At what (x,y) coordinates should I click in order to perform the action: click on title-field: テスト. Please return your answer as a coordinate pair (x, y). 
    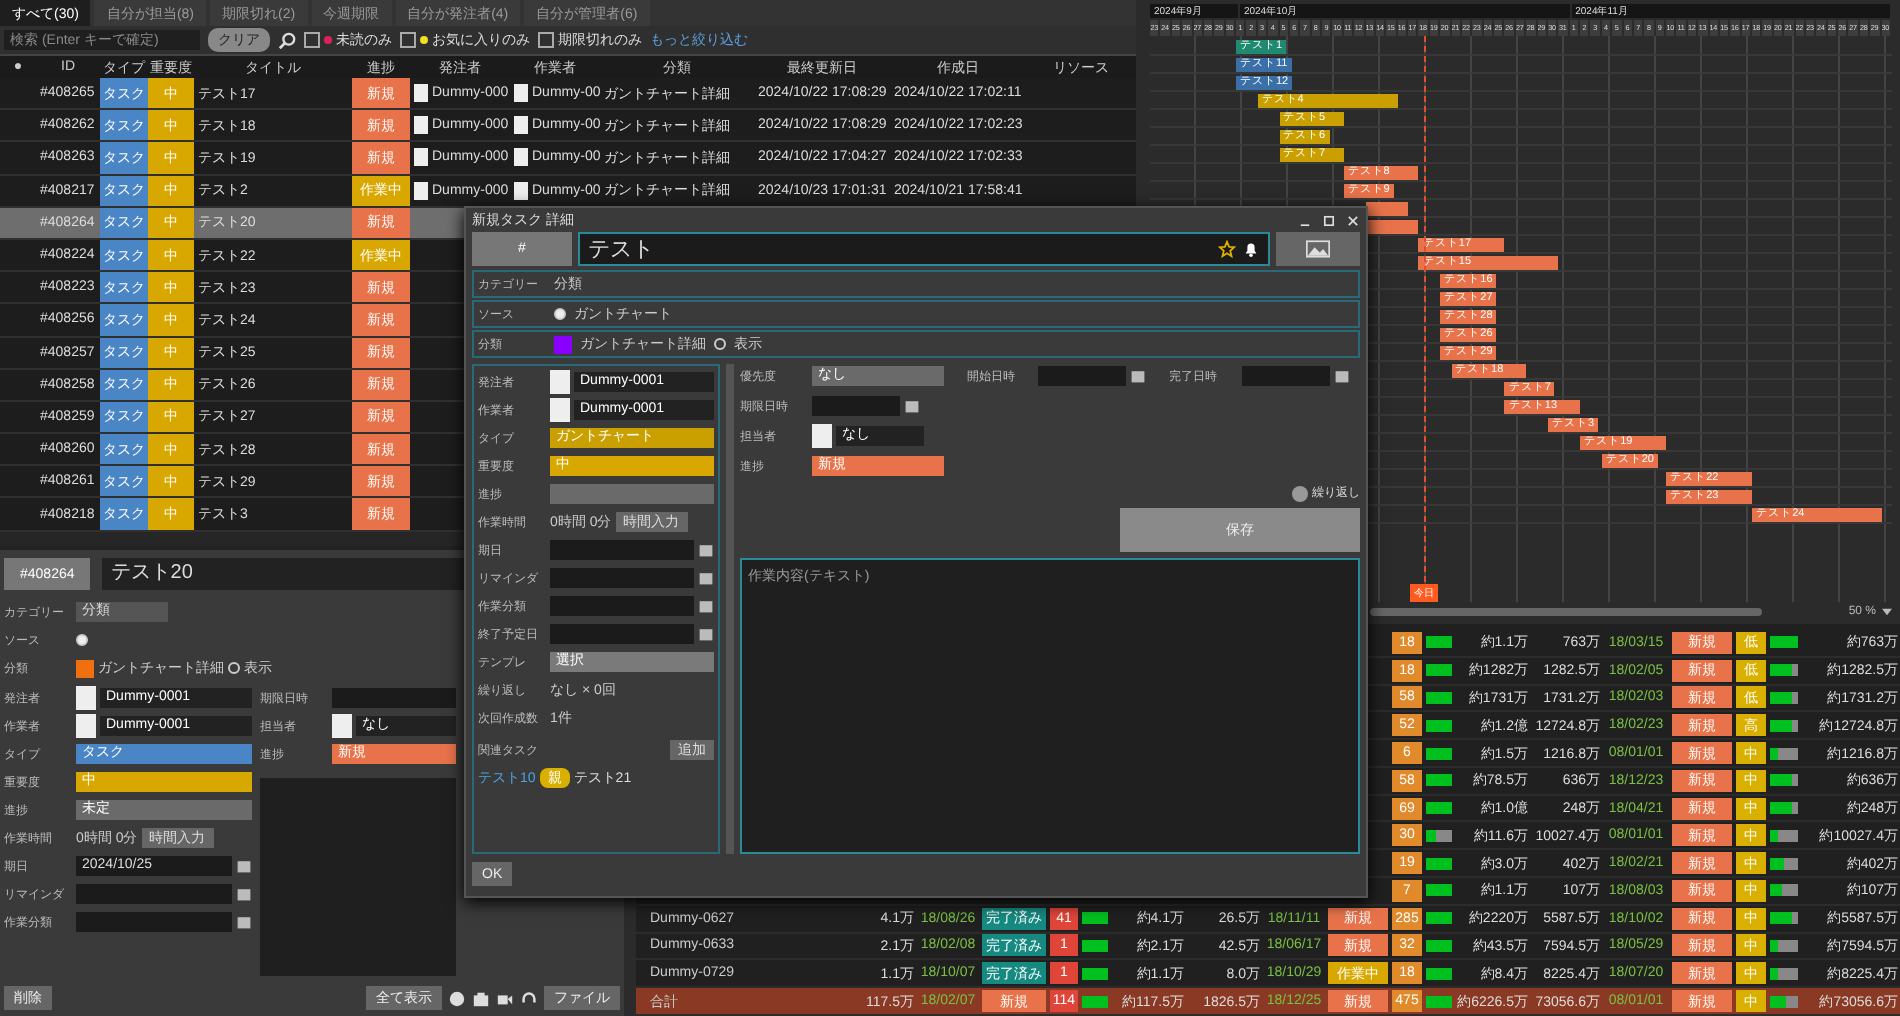
    Looking at the image, I should click on (924, 249).